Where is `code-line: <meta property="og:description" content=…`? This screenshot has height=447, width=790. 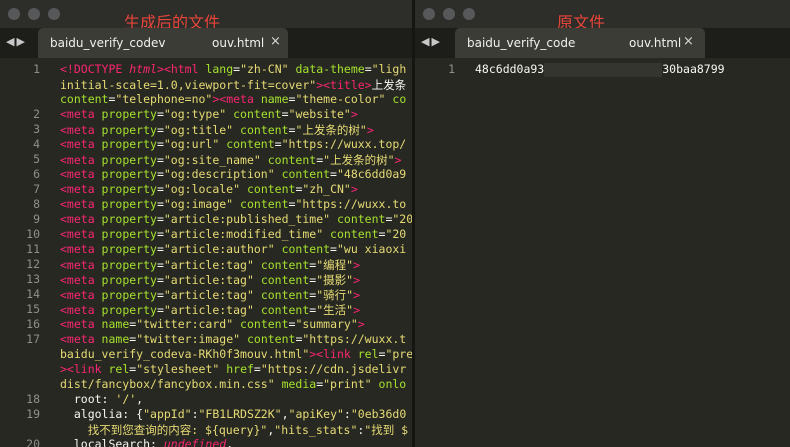 code-line: <meta property="og:description" content=… is located at coordinates (233, 174).